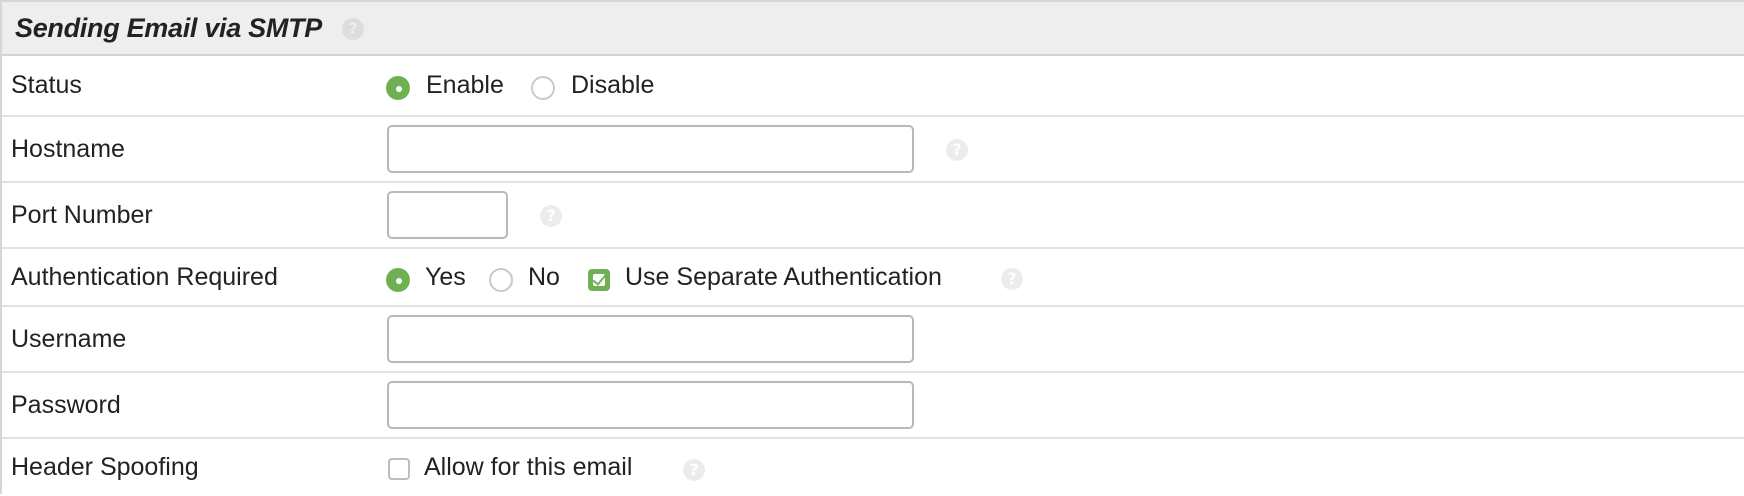  Describe the element at coordinates (694, 470) in the screenshot. I see `spoofing-help-icon: ?` at that location.